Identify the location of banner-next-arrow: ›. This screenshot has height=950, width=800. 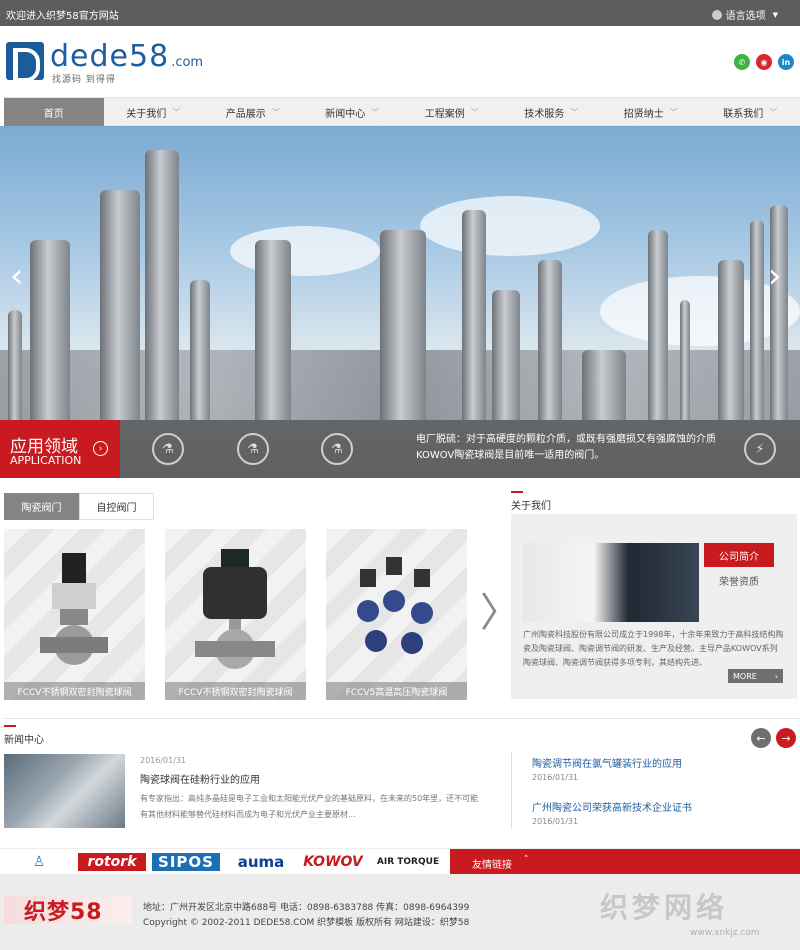
(775, 276).